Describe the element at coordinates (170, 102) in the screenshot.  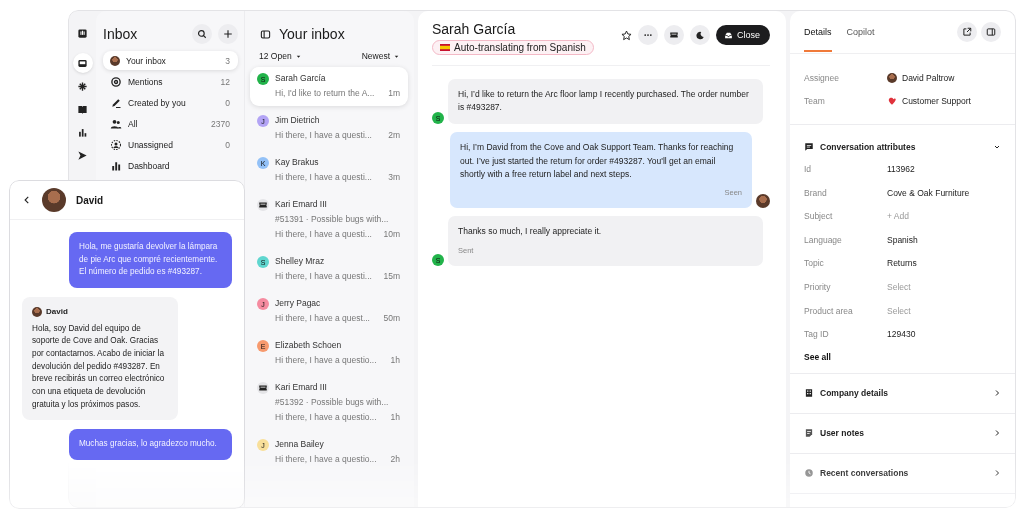
I see `nav-item: Created by you 0` at that location.